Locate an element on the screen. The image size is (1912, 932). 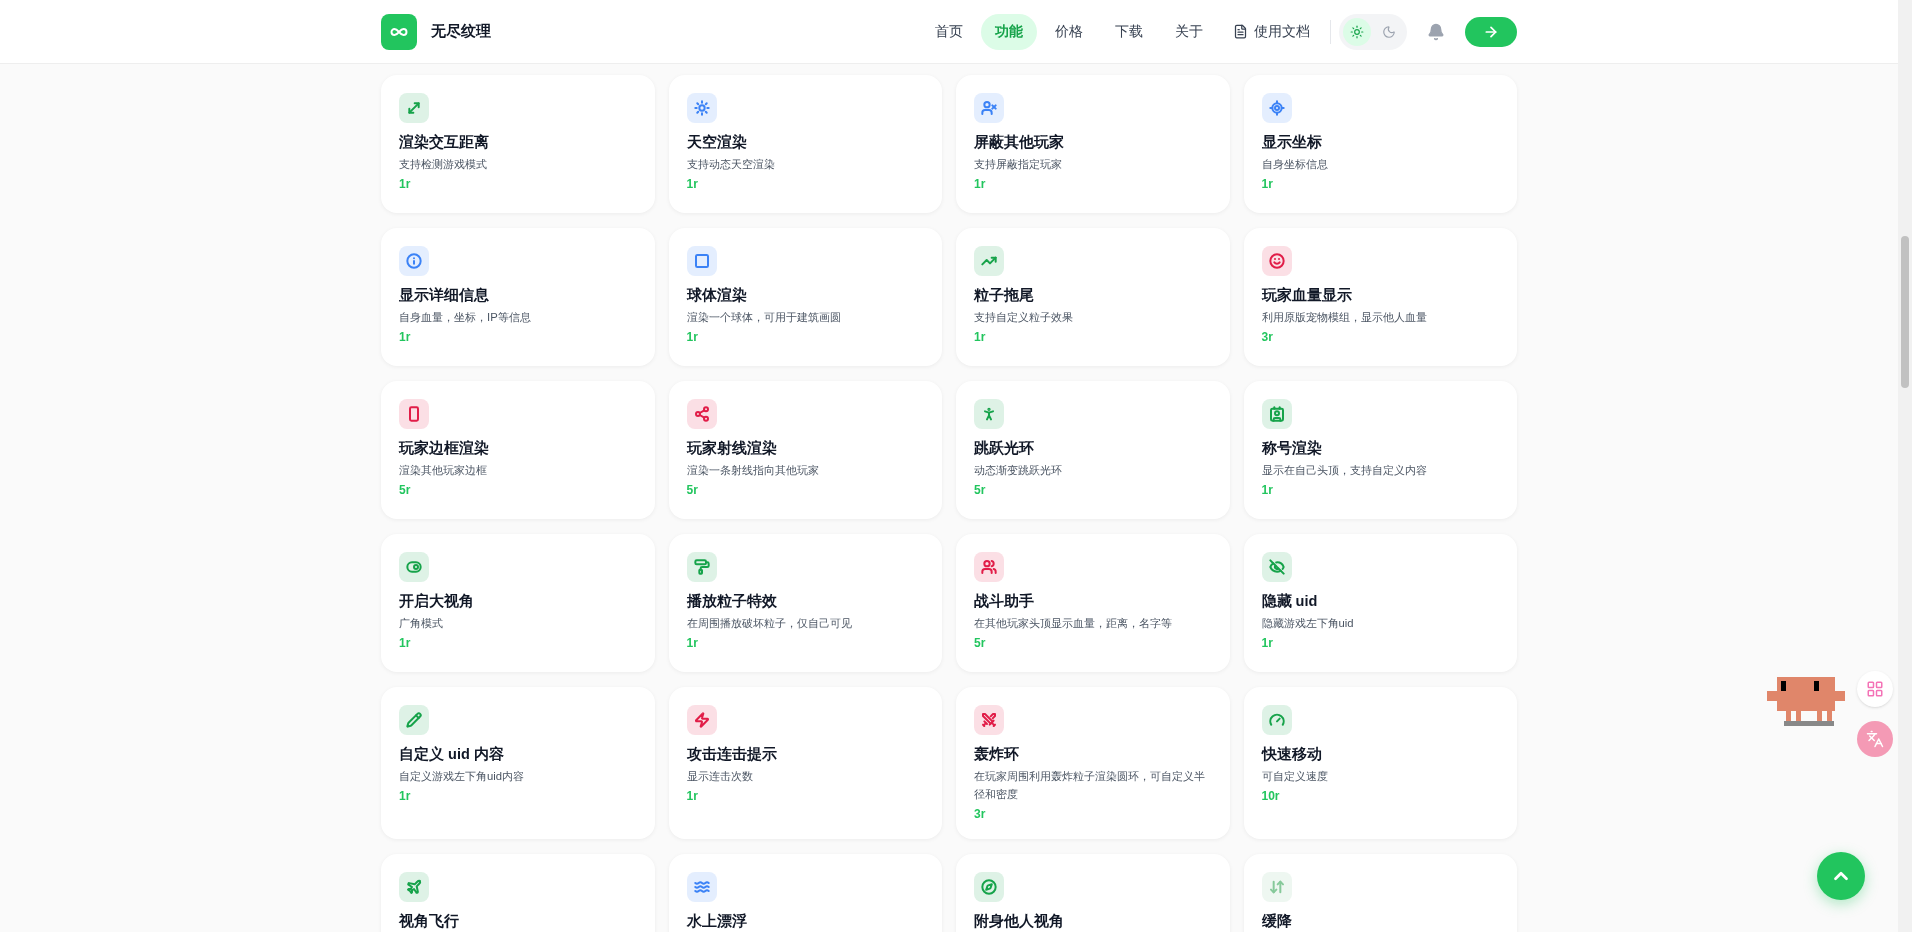
feature-description: 显示在自己头顶，支持自定义内容 is located at coordinates (1344, 470).